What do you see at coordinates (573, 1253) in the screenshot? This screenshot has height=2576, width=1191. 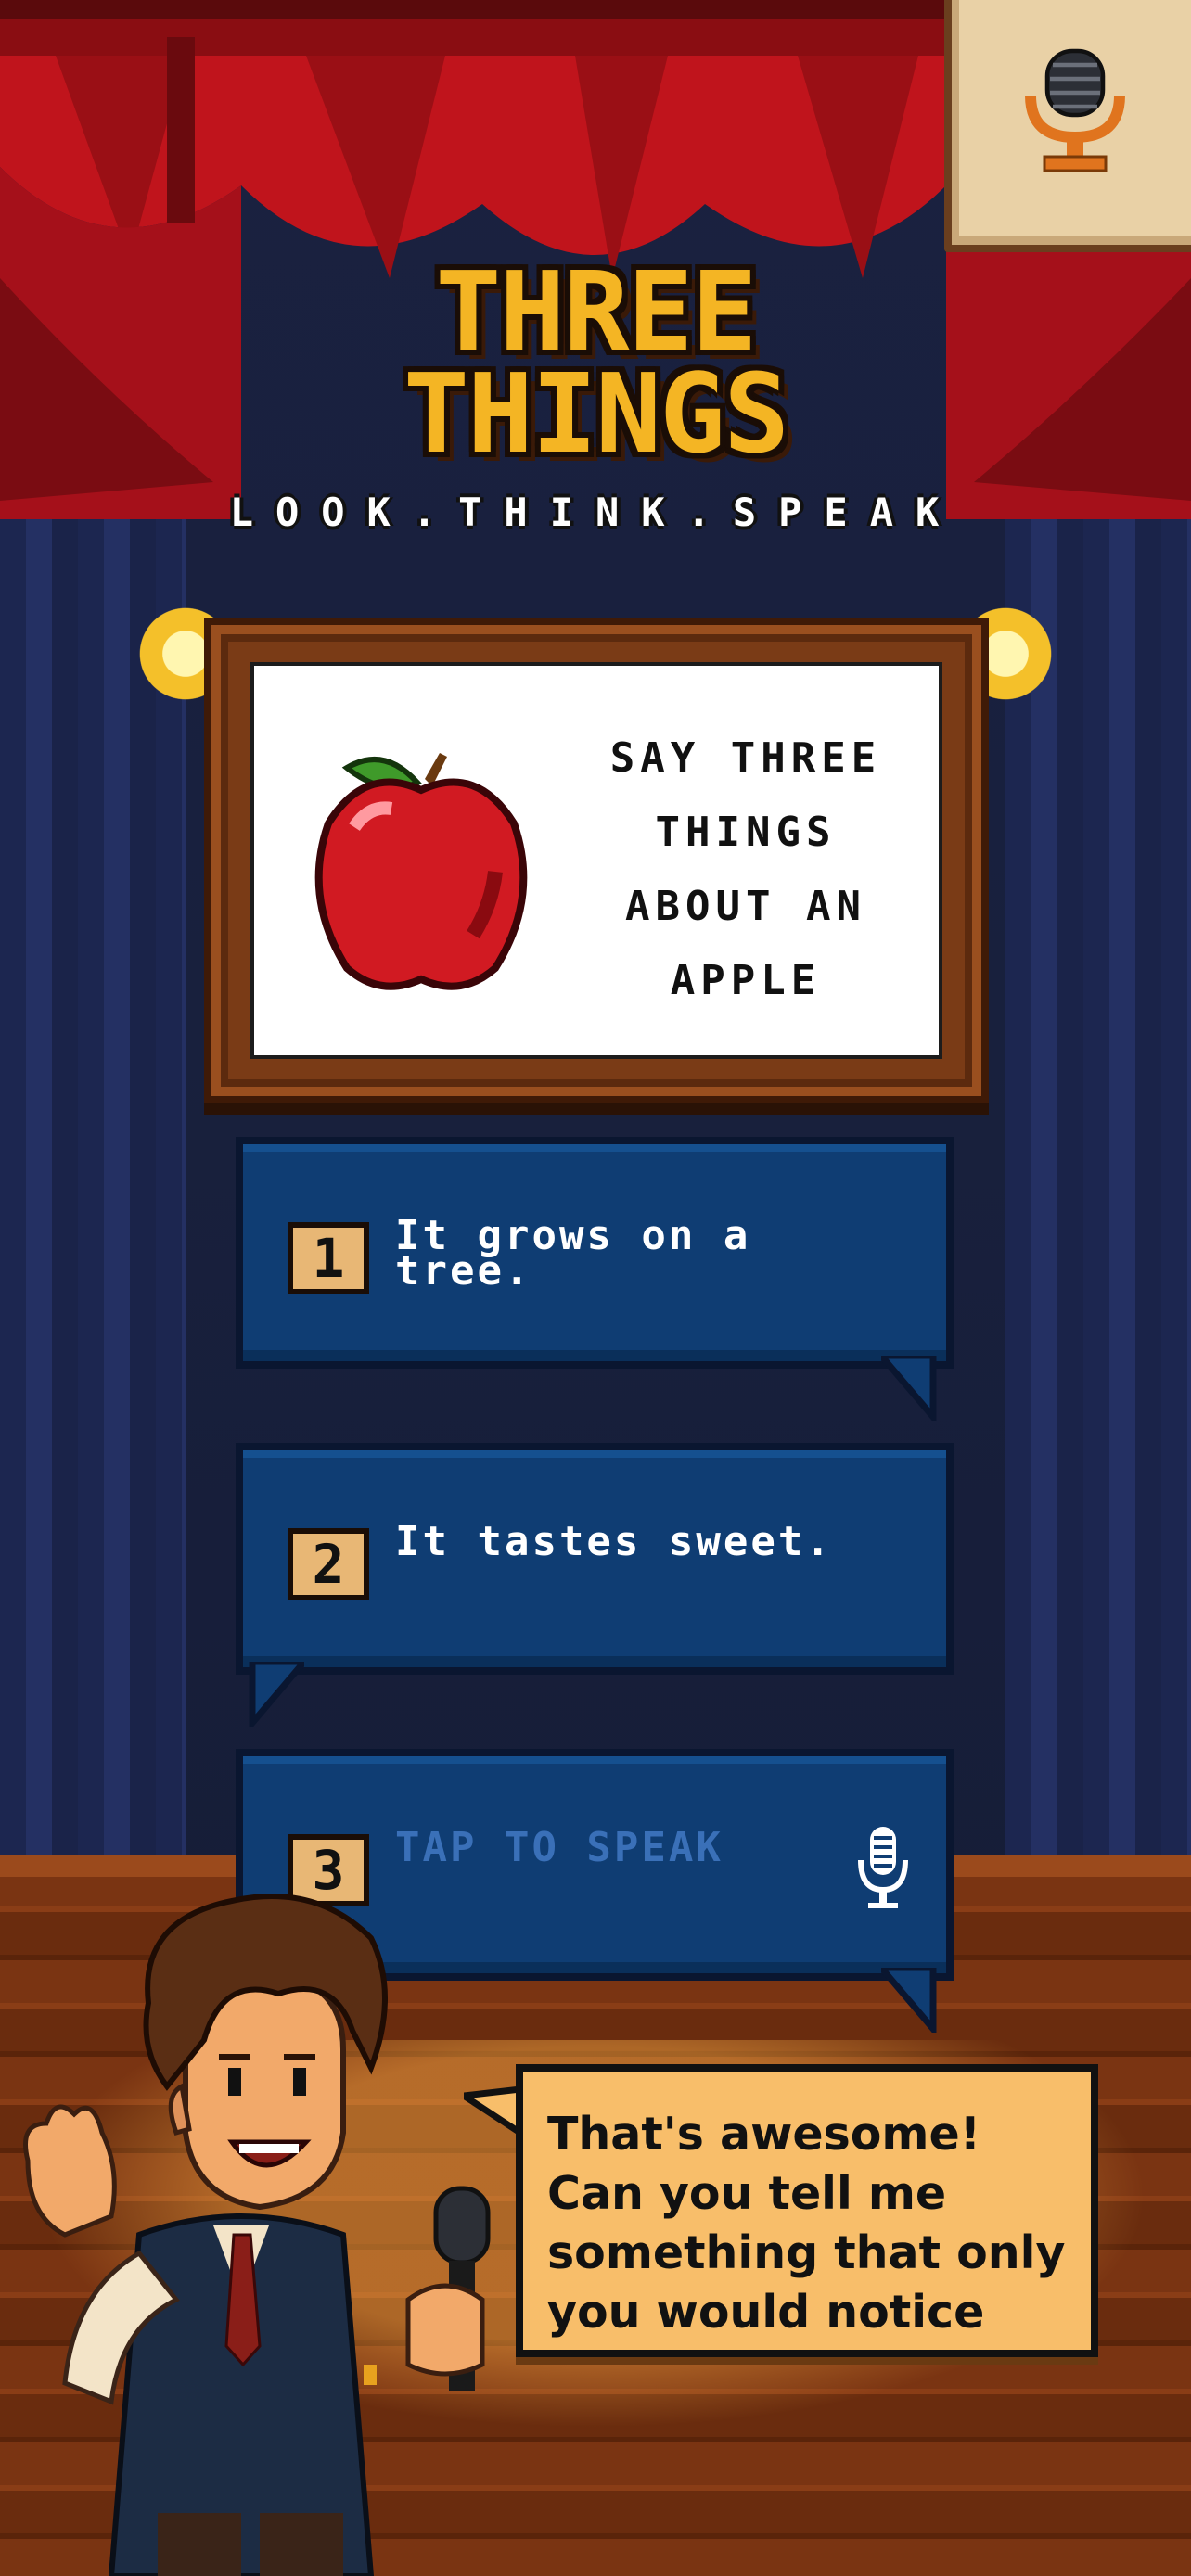 I see `answer-text: It grows on a tree.` at bounding box center [573, 1253].